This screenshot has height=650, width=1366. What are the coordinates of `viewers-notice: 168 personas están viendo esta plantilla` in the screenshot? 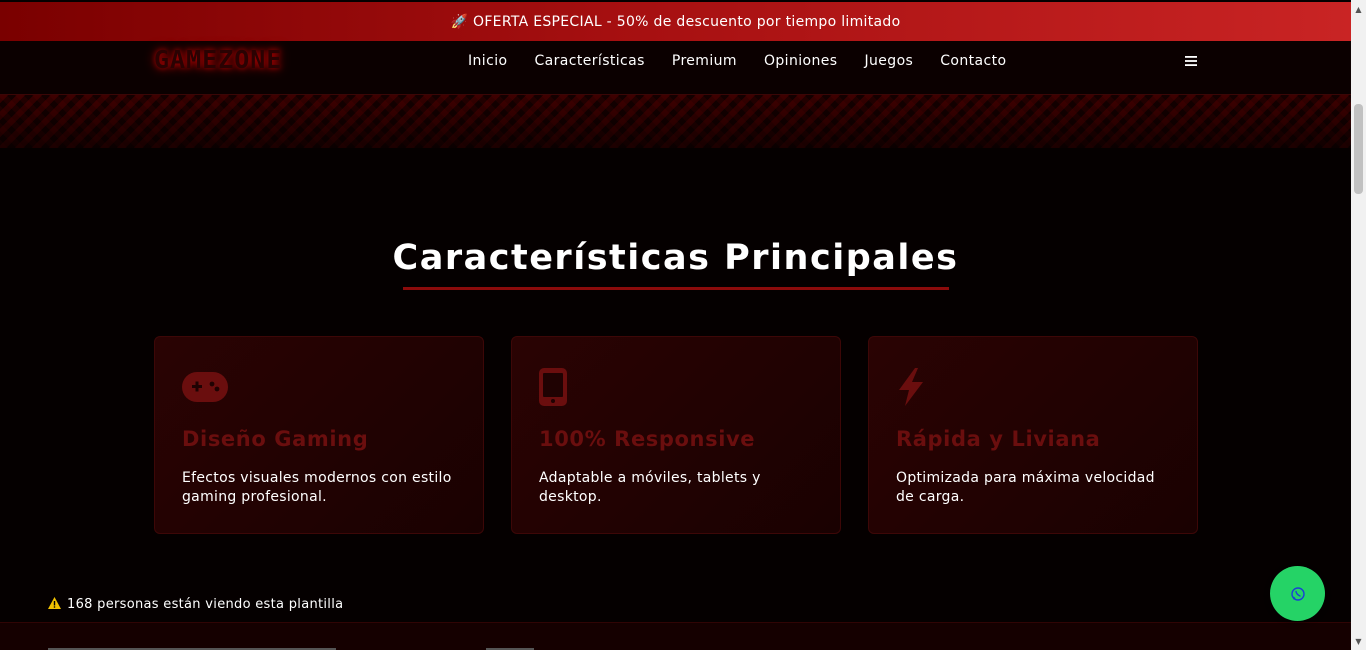 It's located at (195, 604).